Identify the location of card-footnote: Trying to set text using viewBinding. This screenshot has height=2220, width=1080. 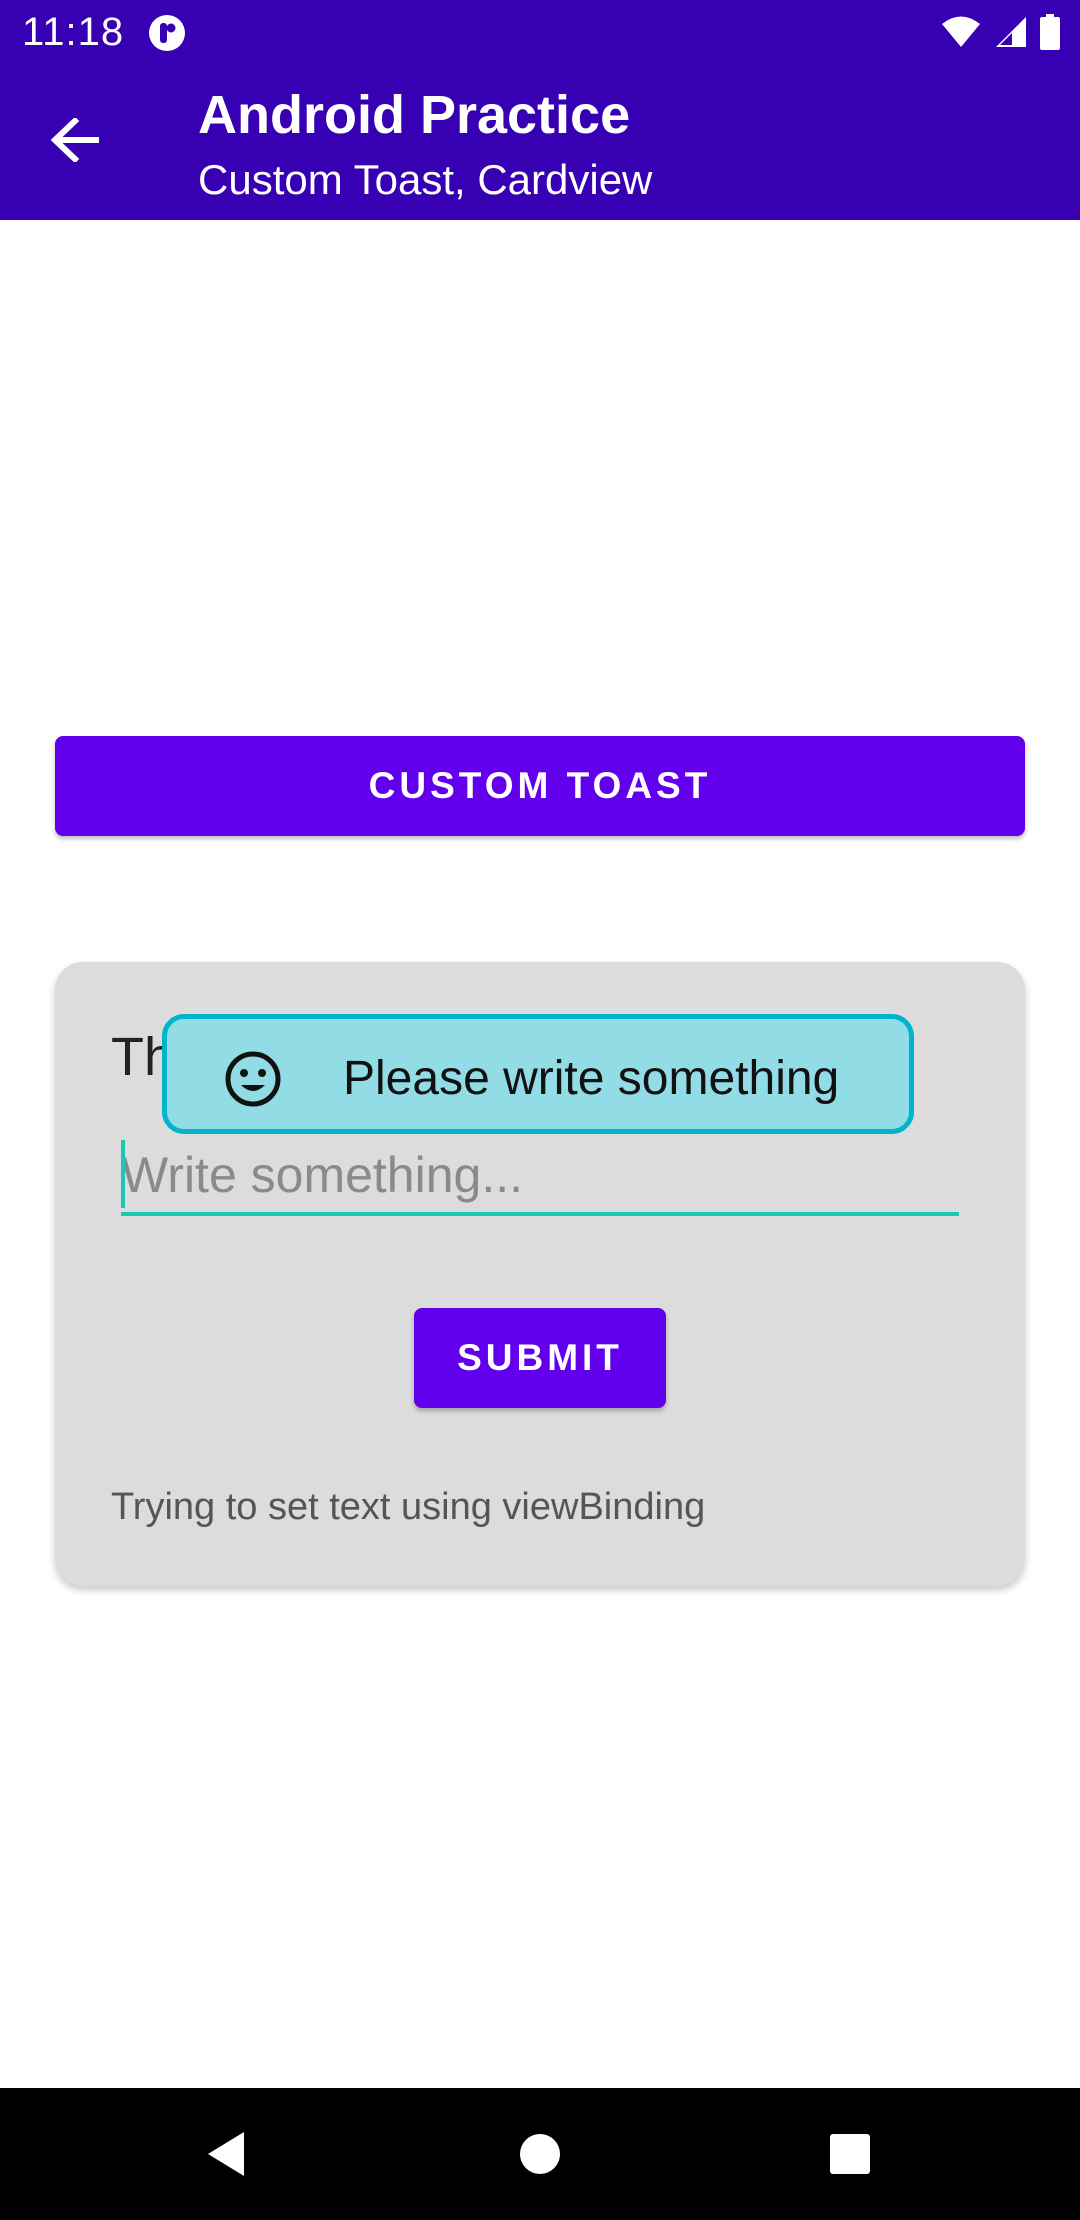
(408, 1507).